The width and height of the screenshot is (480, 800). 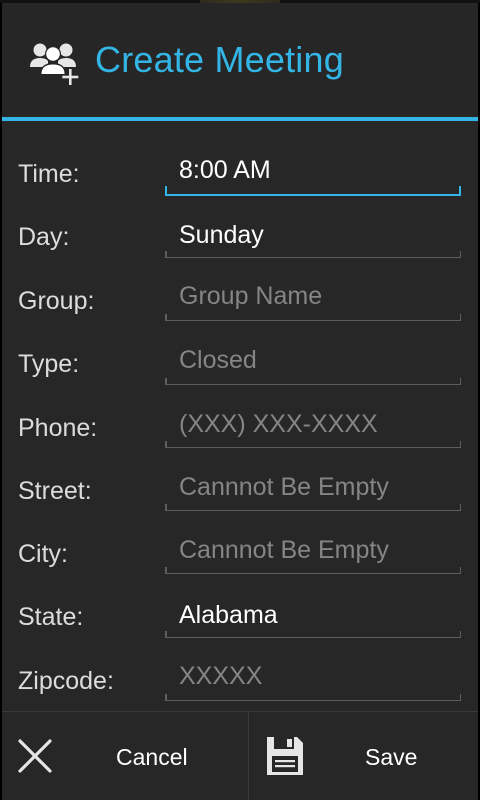 I want to click on street-placeholder: Cannnot Be Empty, so click(x=284, y=487).